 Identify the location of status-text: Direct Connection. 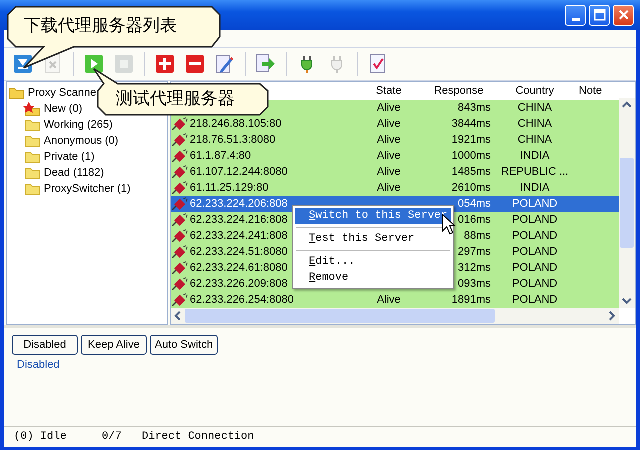
(198, 437).